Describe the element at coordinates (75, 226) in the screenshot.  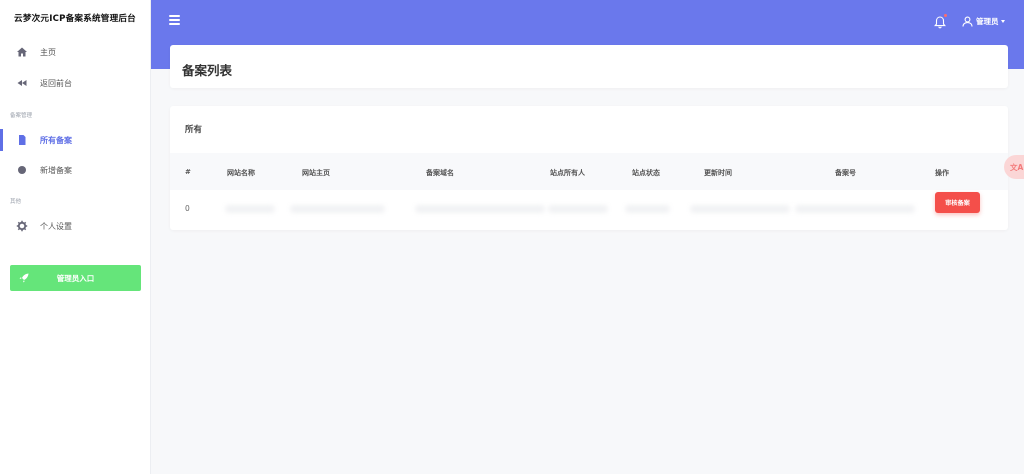
I see `sidebar-item-settings: 个人设置` at that location.